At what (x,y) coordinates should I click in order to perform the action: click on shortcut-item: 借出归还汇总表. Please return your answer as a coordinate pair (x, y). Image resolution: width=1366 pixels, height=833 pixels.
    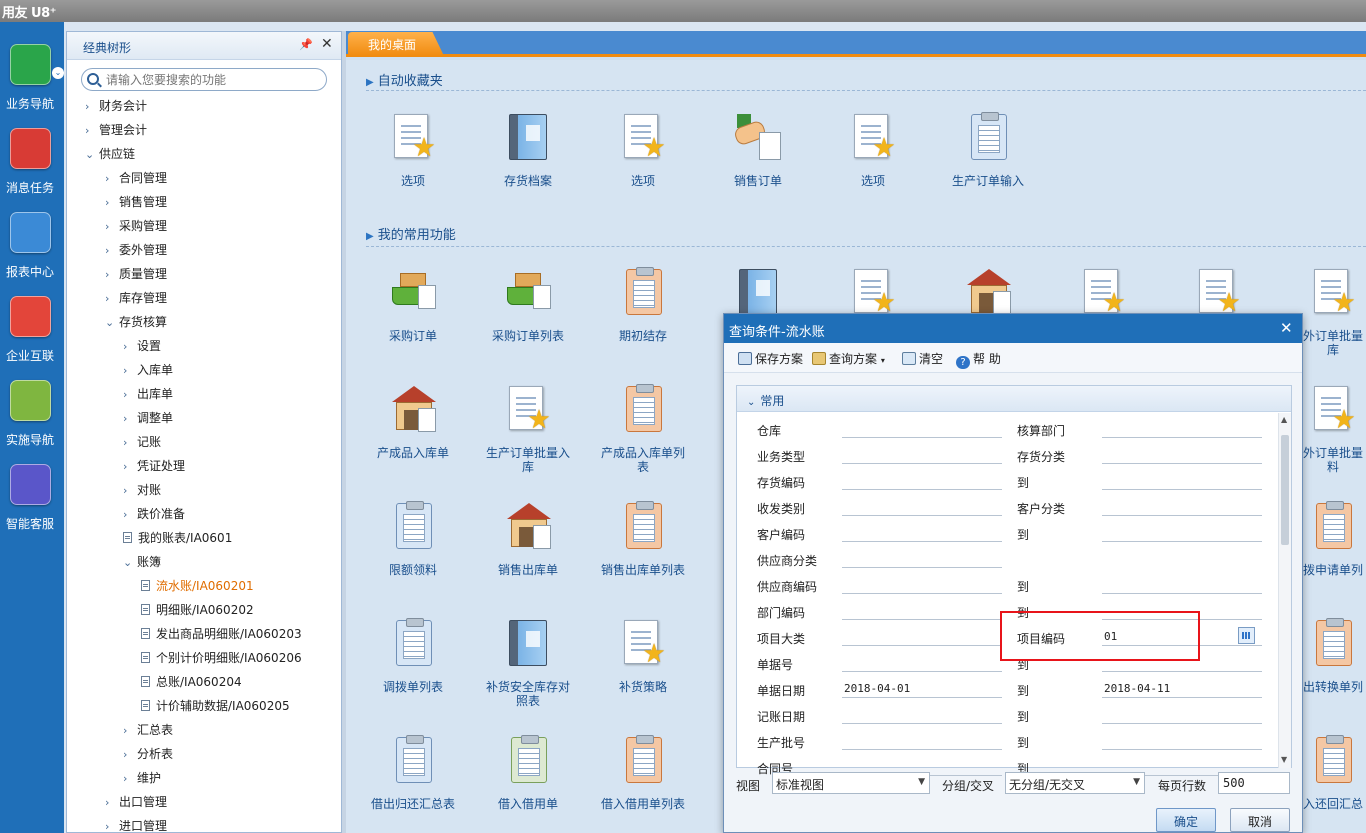
    Looking at the image, I should click on (413, 775).